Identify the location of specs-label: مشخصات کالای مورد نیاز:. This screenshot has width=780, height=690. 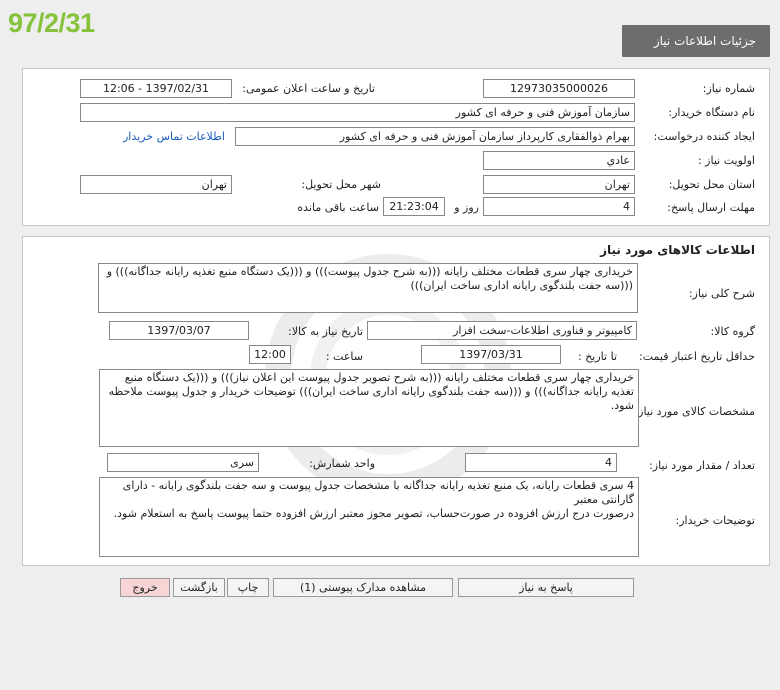
(694, 411).